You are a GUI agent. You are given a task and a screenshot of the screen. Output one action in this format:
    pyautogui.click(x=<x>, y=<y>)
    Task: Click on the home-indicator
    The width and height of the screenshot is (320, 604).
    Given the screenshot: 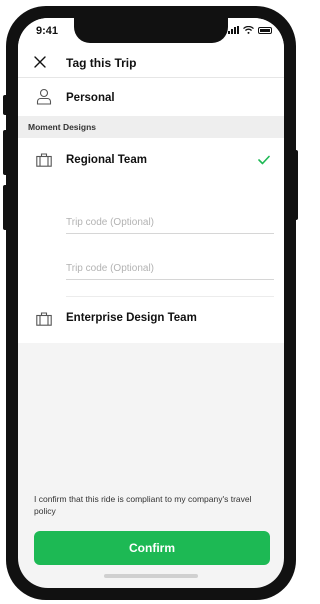 What is the action you would take?
    pyautogui.click(x=151, y=576)
    